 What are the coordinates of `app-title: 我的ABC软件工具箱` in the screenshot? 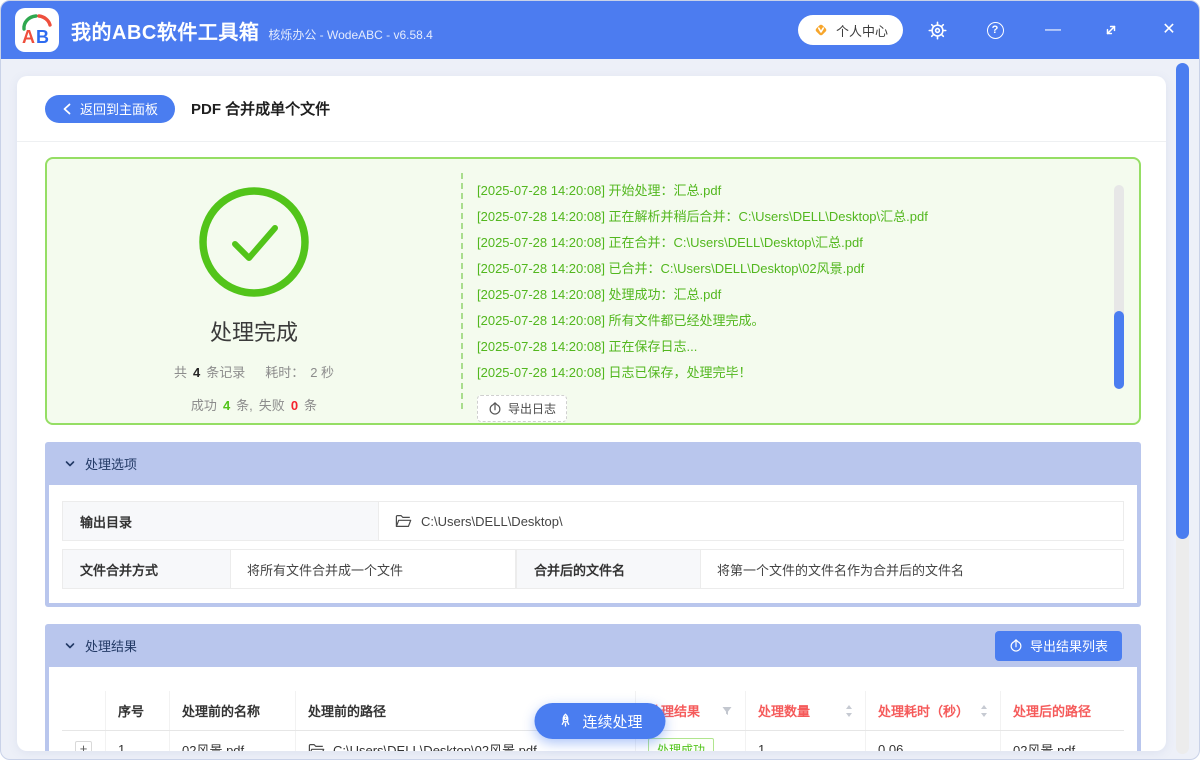 It's located at (165, 32).